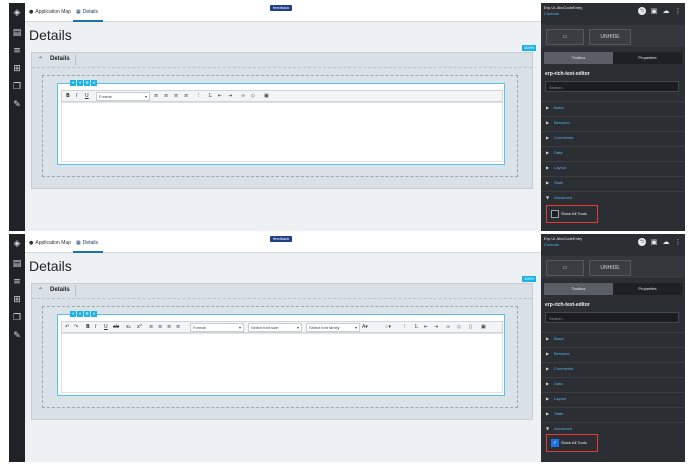 The width and height of the screenshot is (690, 465). Describe the element at coordinates (387, 327) in the screenshot. I see `highlight-color-icon: ♢▾` at that location.